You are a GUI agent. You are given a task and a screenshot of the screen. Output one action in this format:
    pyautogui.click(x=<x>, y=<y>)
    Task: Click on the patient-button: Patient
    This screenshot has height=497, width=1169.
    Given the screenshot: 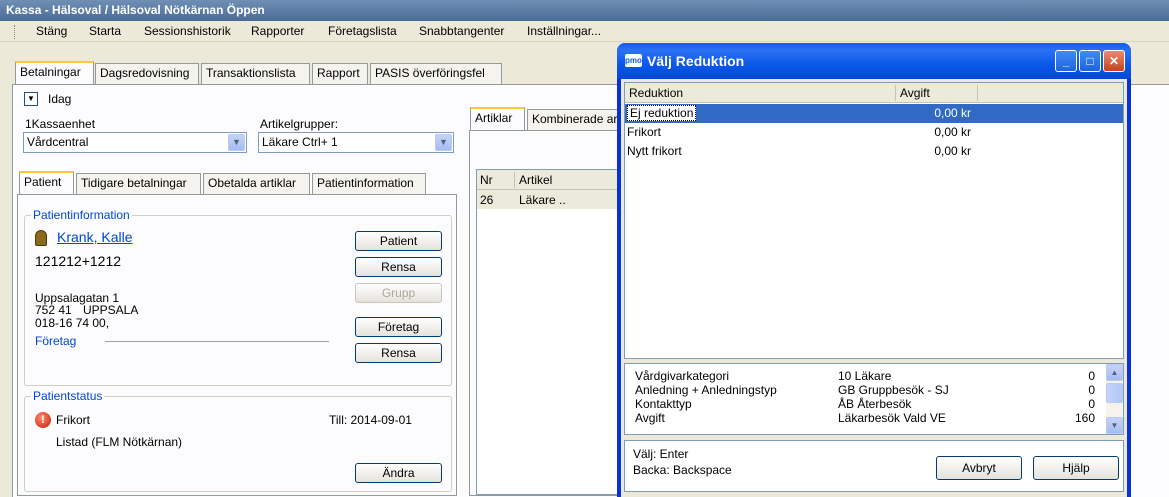 What is the action you would take?
    pyautogui.click(x=398, y=241)
    